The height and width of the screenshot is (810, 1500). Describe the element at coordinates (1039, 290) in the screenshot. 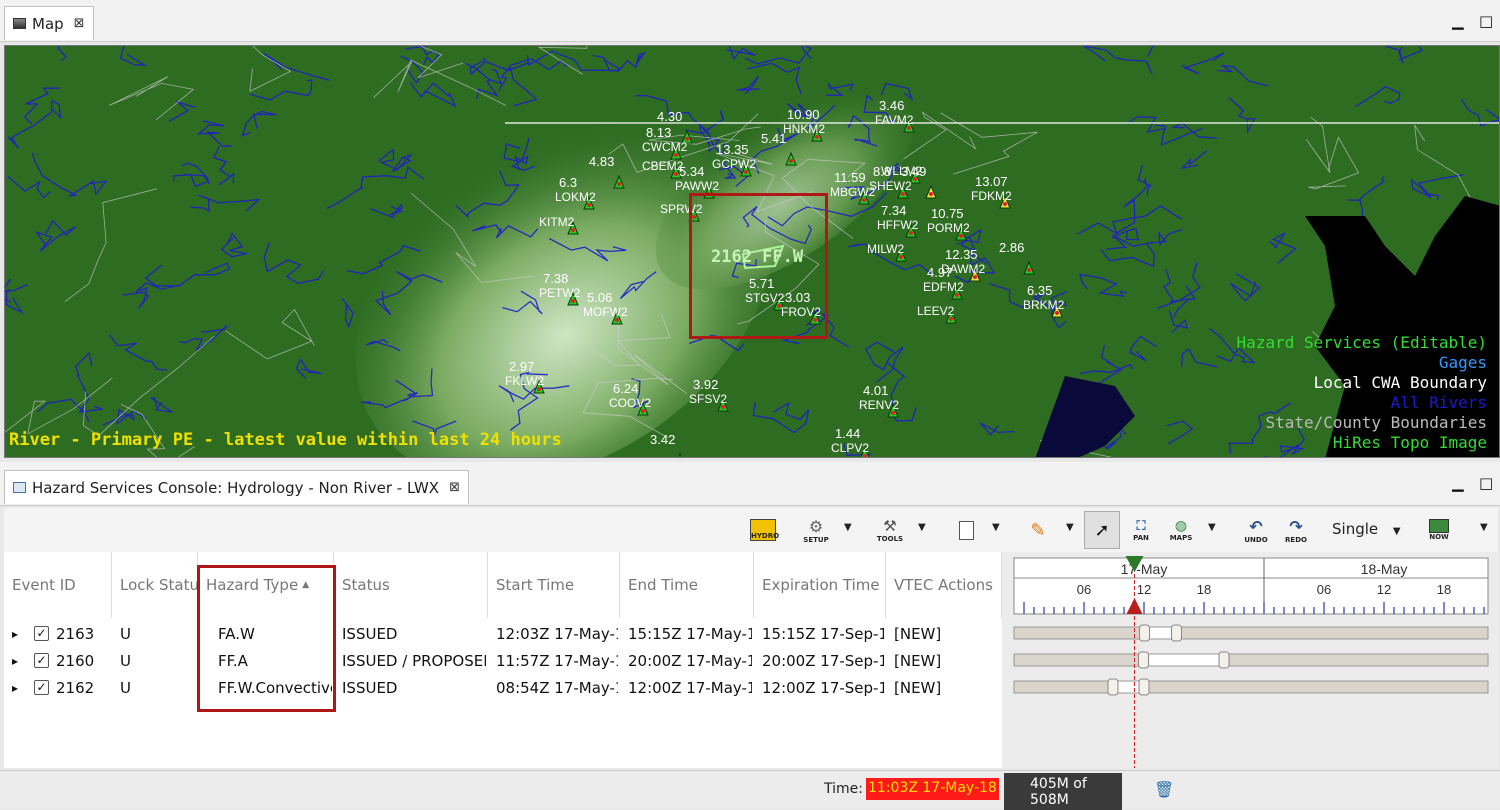

I see `gage-value: 6.35` at that location.